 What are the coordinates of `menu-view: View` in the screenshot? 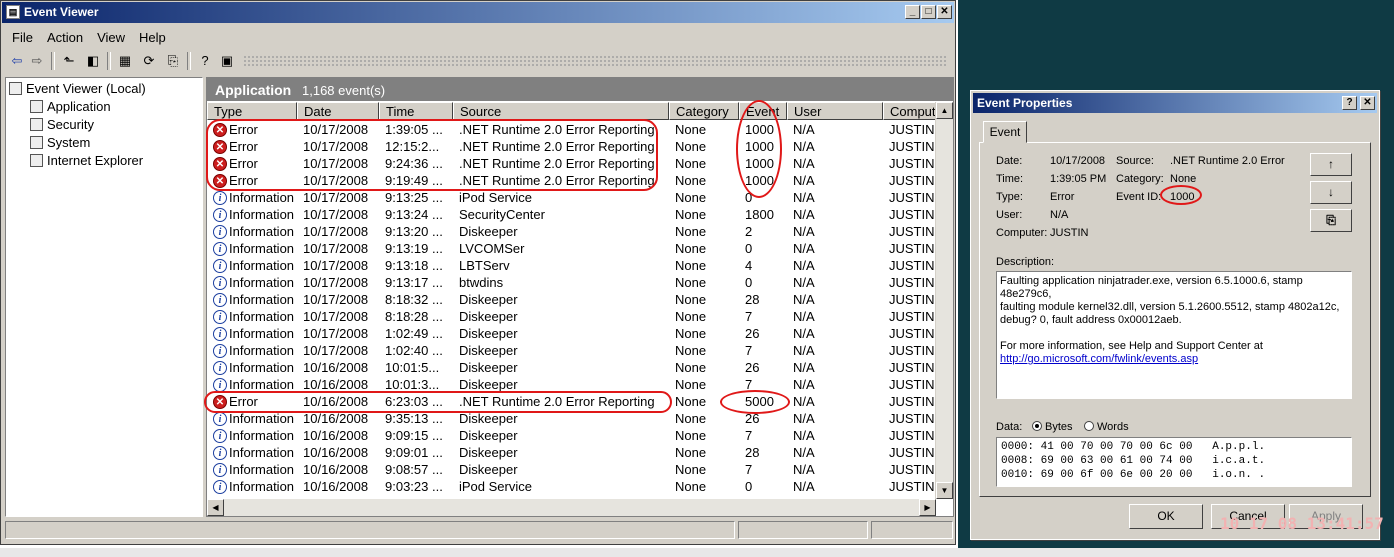 It's located at (111, 37).